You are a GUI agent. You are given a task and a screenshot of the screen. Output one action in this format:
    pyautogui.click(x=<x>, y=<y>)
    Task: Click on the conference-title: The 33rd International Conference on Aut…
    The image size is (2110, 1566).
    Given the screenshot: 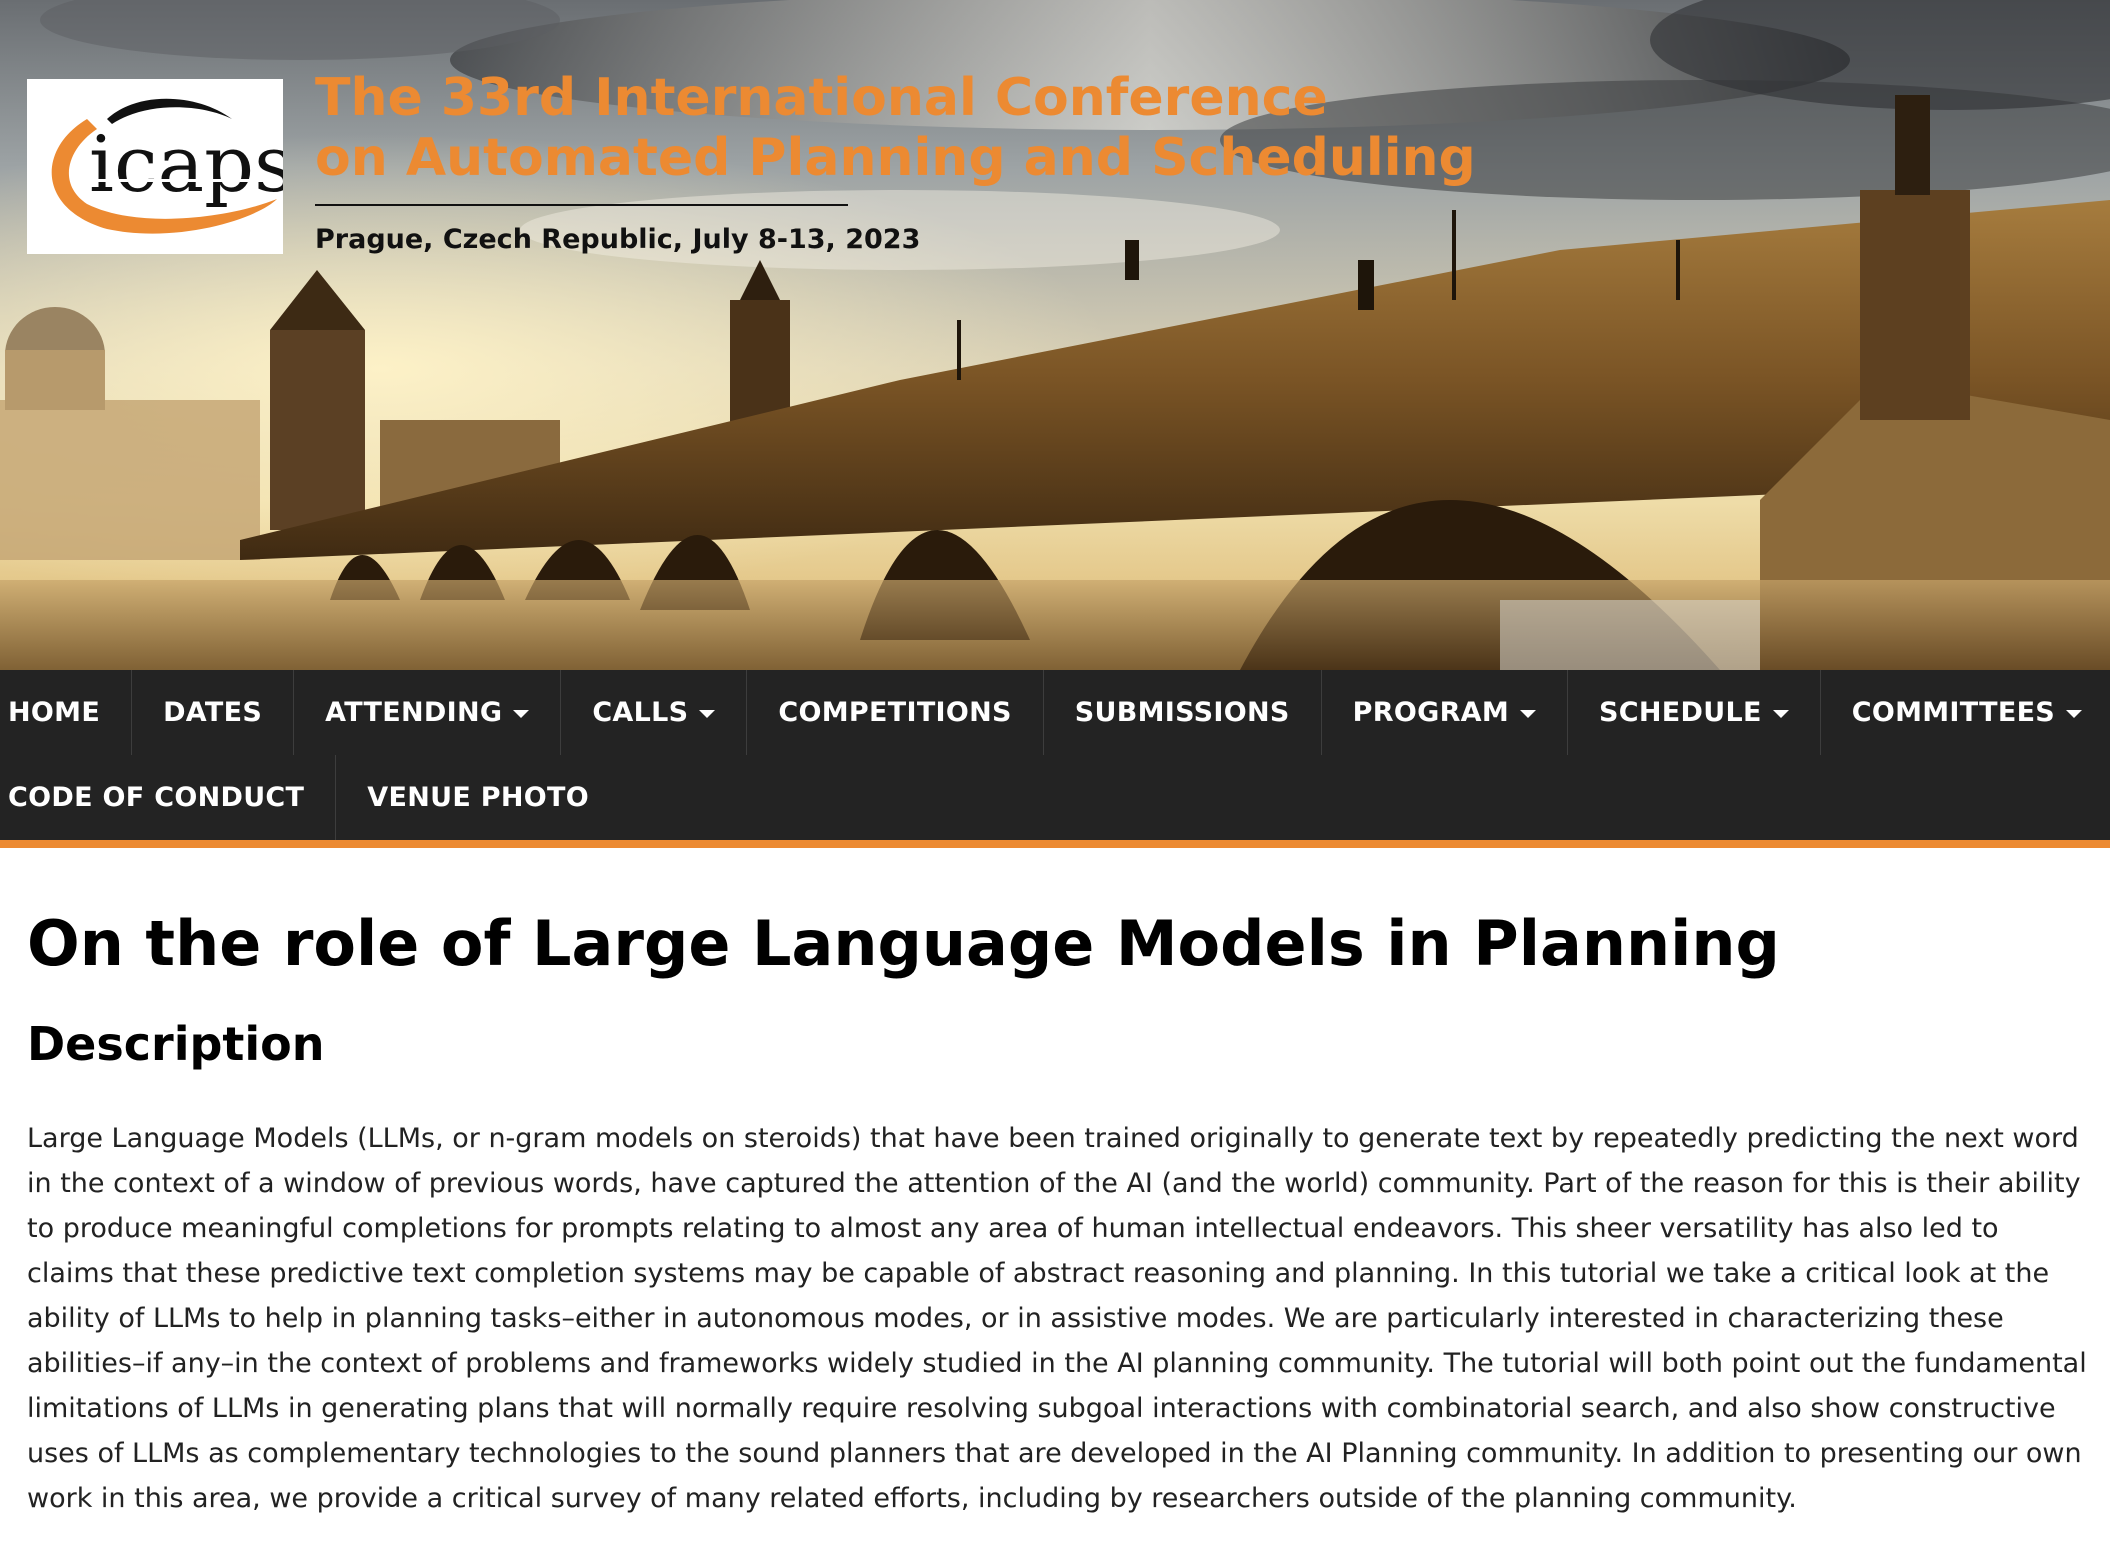 What is the action you would take?
    pyautogui.click(x=895, y=128)
    